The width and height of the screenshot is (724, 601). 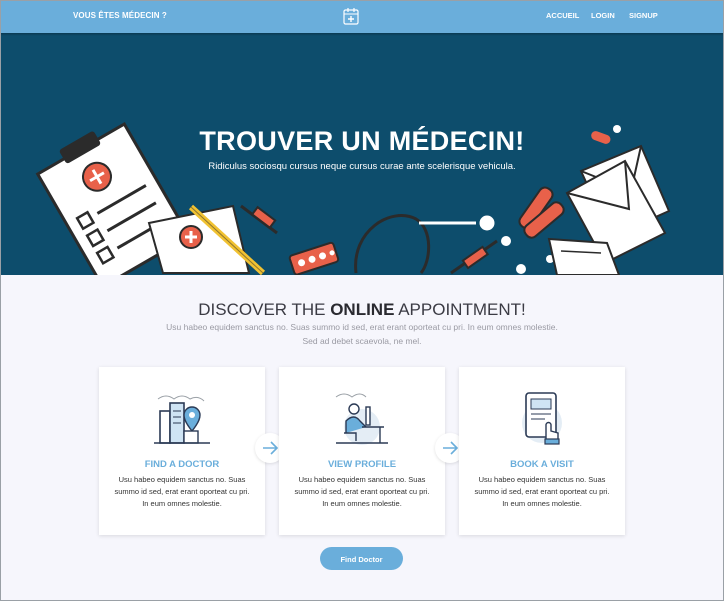 What do you see at coordinates (542, 418) in the screenshot?
I see `tablet-touch-icon` at bounding box center [542, 418].